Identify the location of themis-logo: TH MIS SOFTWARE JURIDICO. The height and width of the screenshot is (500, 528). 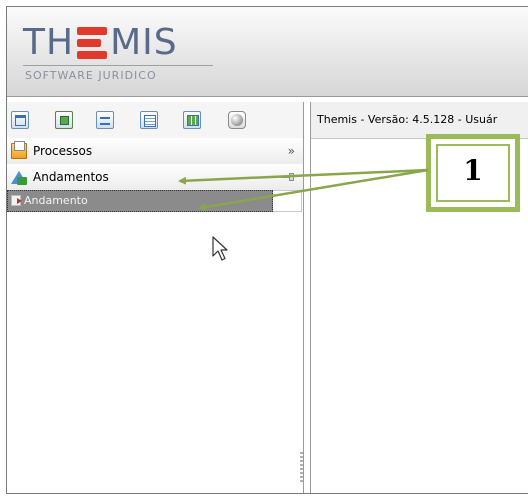
(118, 53).